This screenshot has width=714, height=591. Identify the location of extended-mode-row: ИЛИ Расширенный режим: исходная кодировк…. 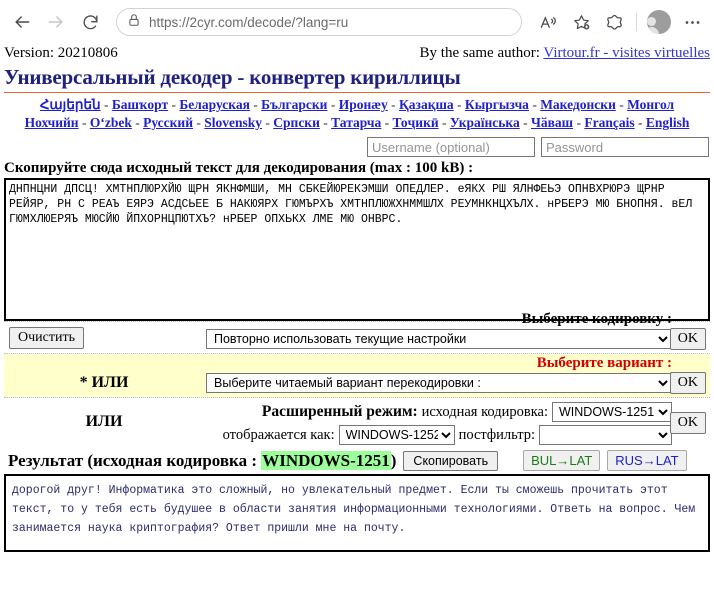
(357, 422).